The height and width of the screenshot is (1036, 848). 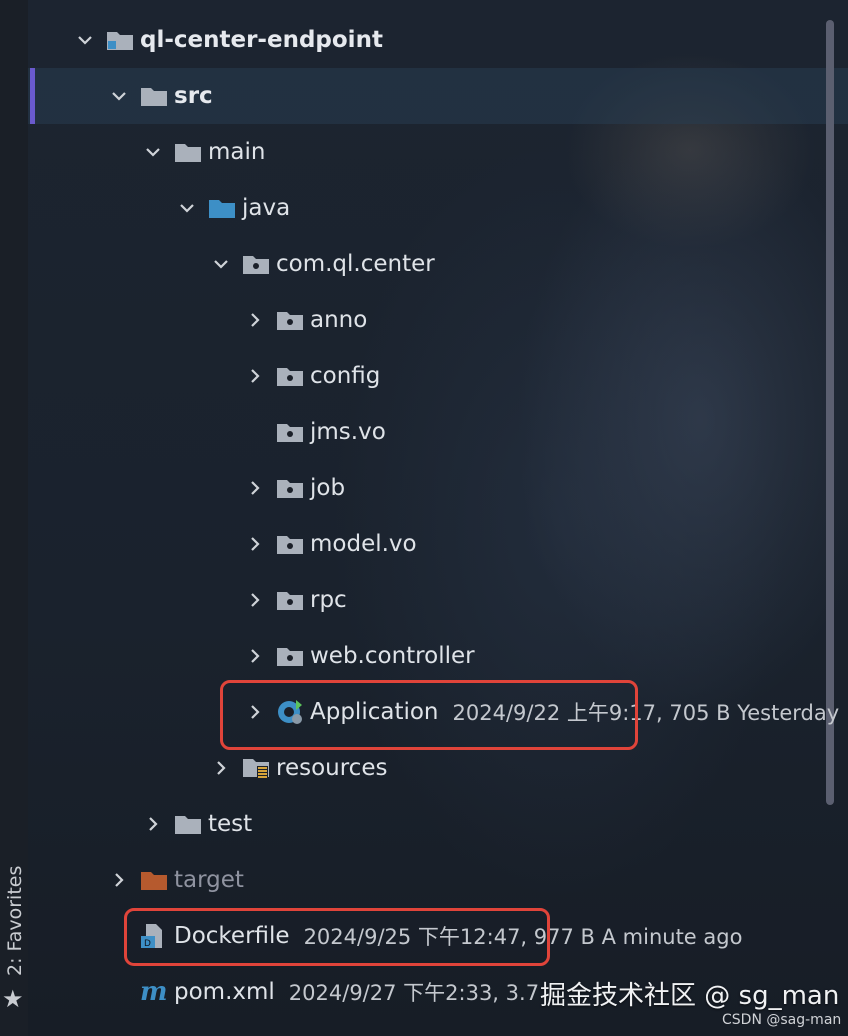 What do you see at coordinates (392, 656) in the screenshot?
I see `tree-node-label: web.controller` at bounding box center [392, 656].